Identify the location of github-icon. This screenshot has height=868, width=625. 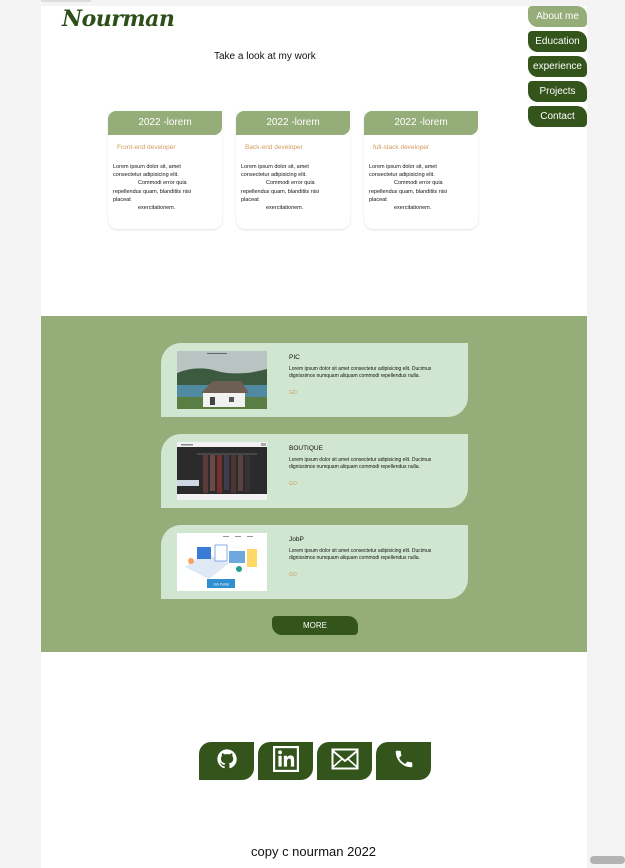
(227, 761).